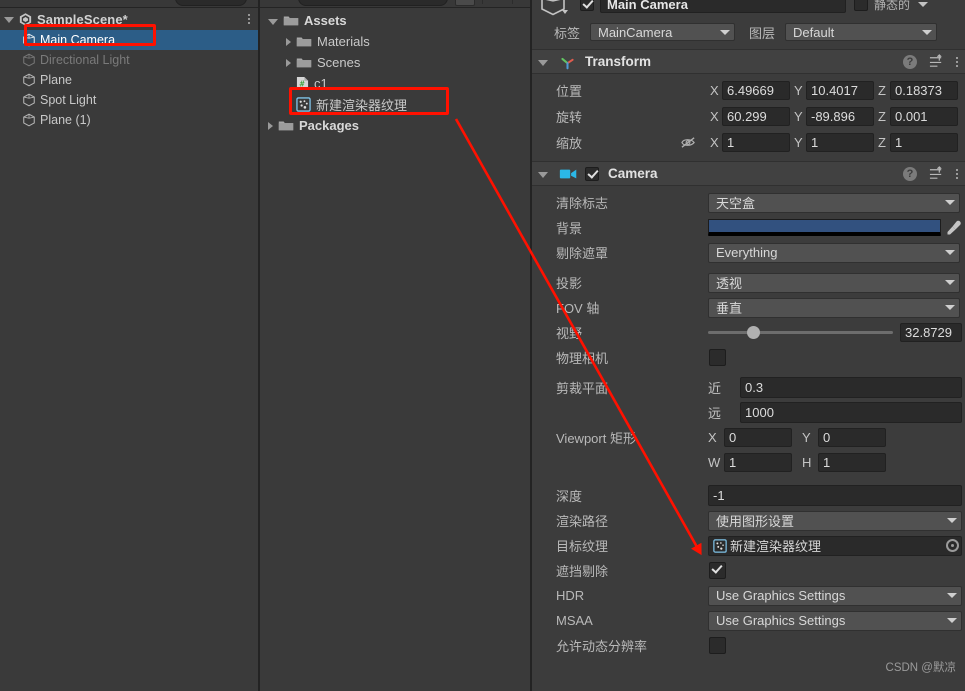 This screenshot has width=965, height=691. What do you see at coordinates (781, 620) in the screenshot?
I see `msaa-value: Use Graphics Settings` at bounding box center [781, 620].